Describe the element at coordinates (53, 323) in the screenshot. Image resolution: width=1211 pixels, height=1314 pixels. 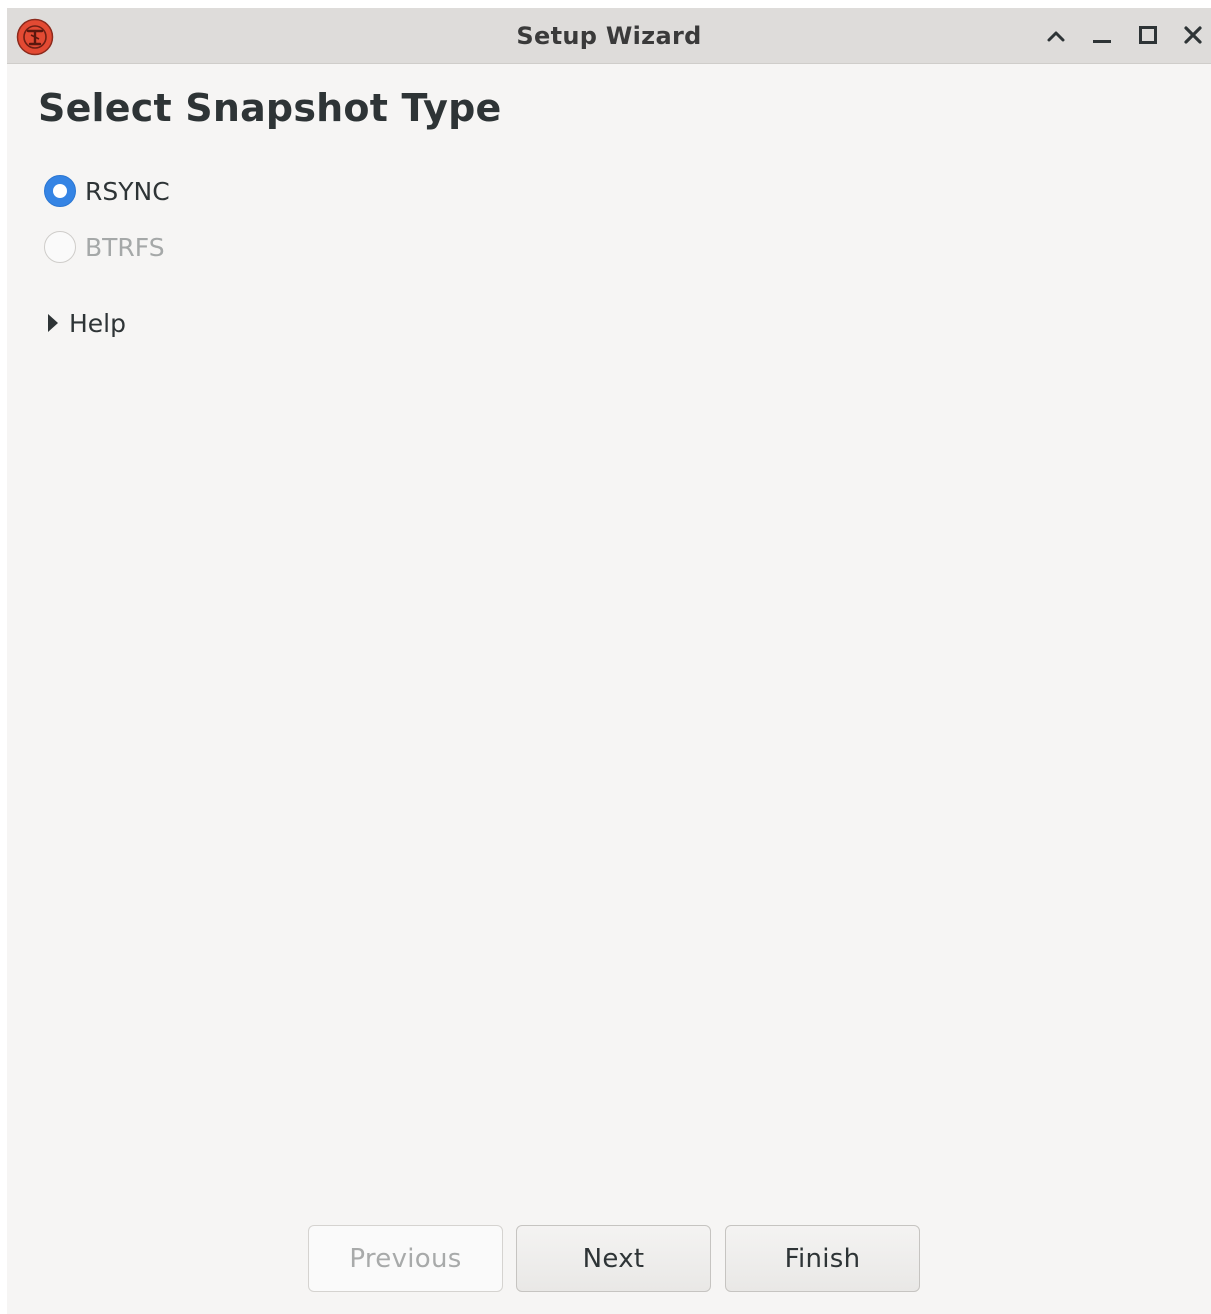
I see `triangle-right-icon` at that location.